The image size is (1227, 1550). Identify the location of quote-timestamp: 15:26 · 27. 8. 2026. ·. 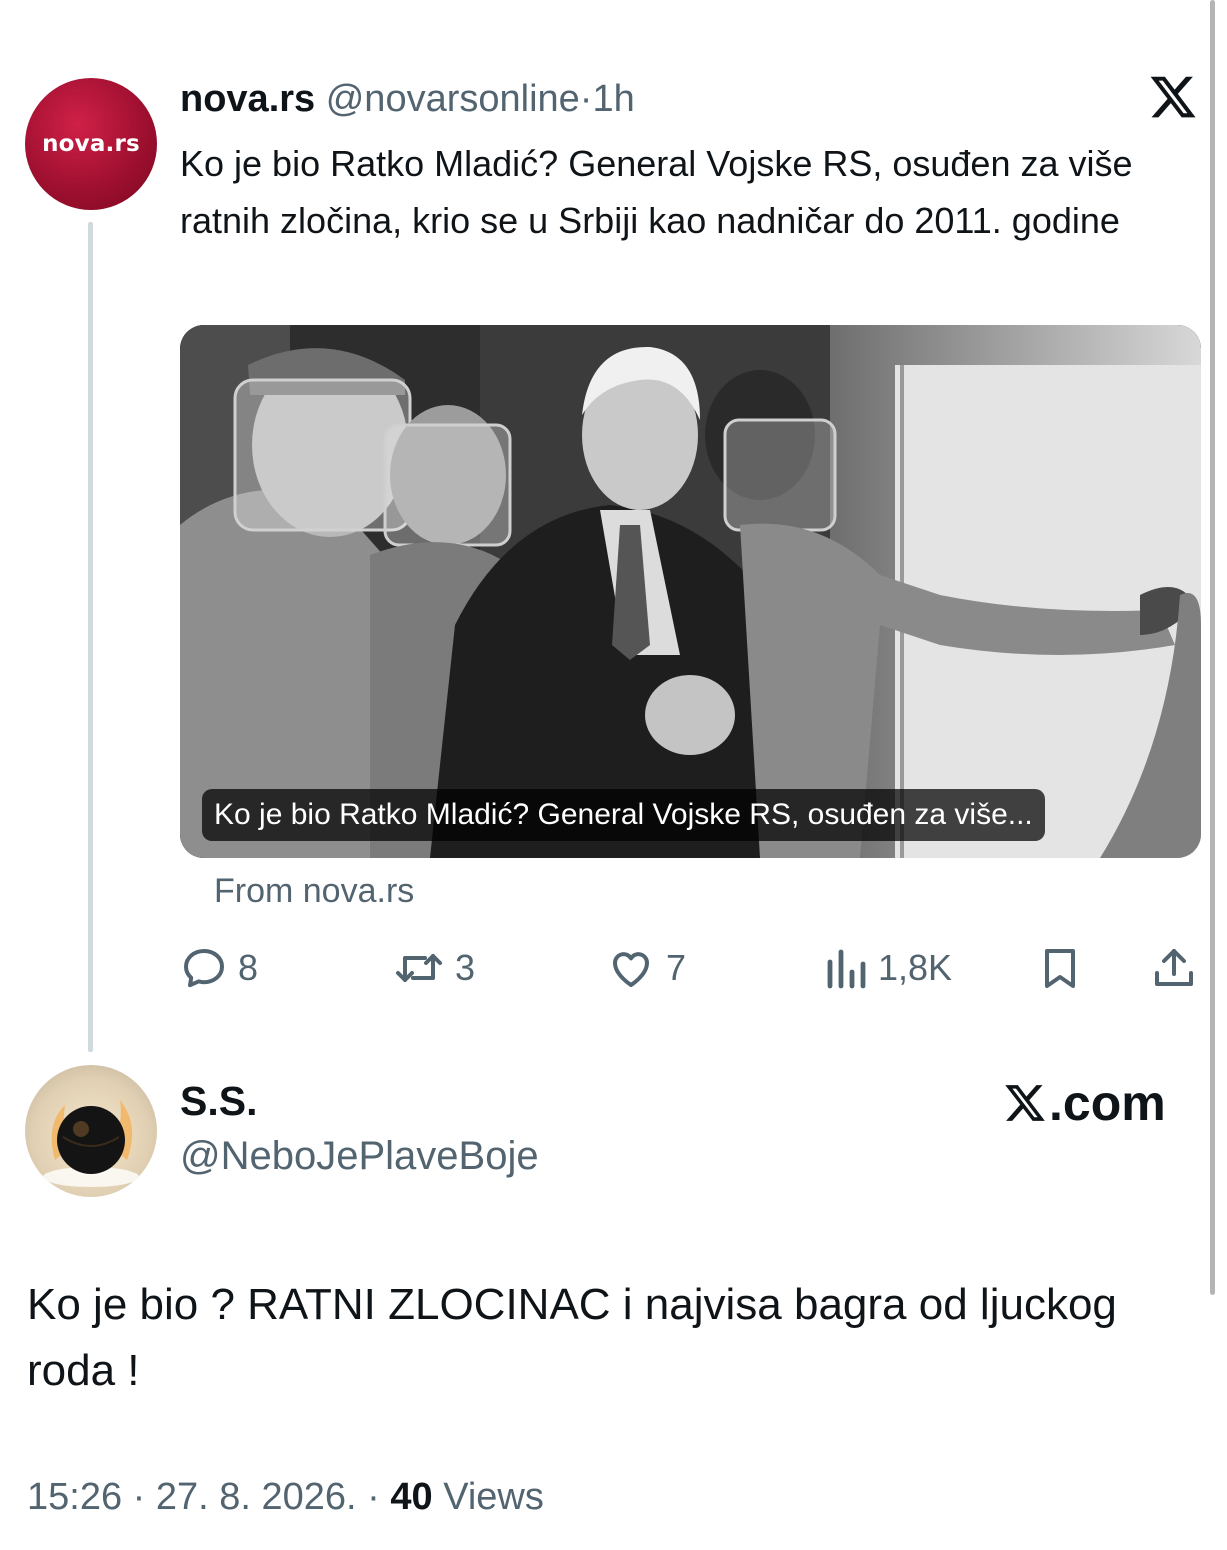
(209, 1497).